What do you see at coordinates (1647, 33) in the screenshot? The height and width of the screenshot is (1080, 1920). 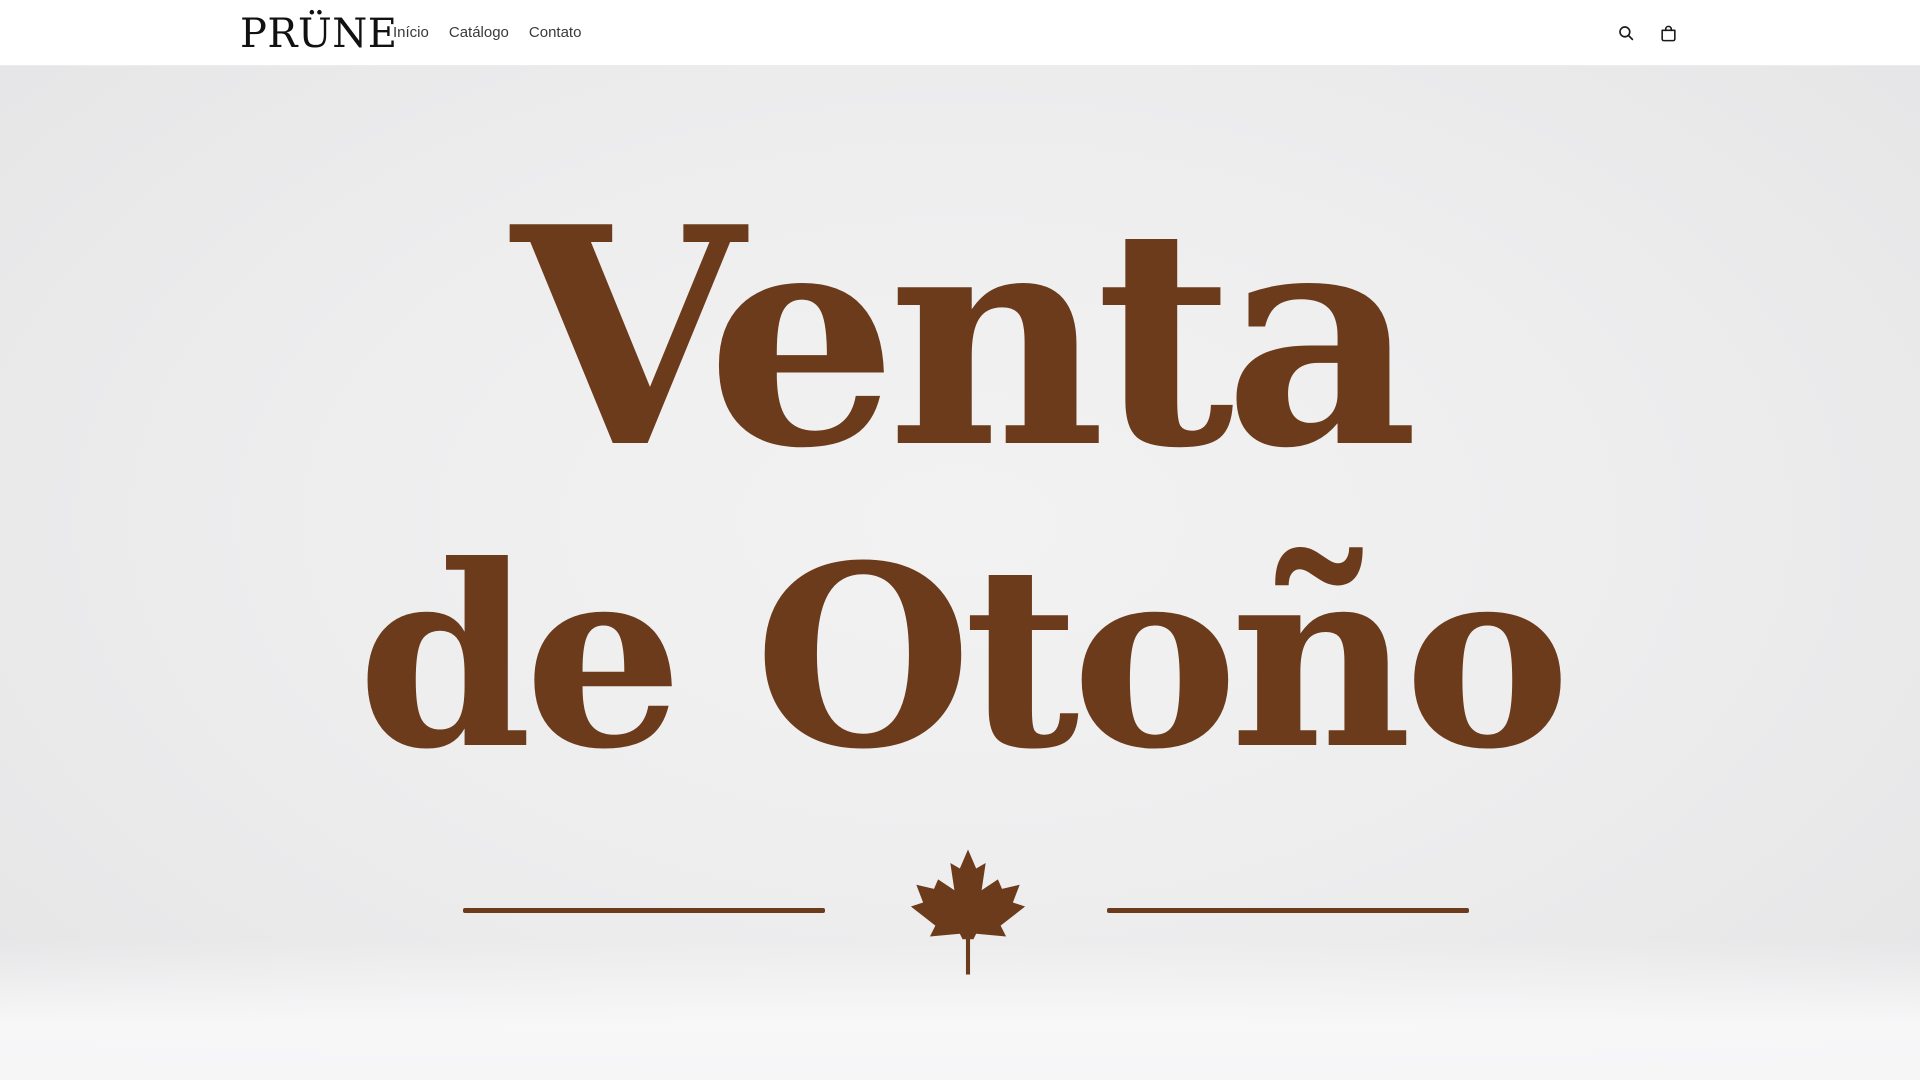 I see `header-actions` at bounding box center [1647, 33].